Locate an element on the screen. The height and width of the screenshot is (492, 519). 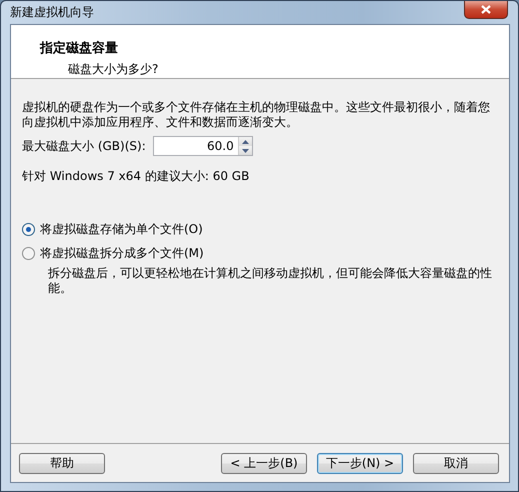
window-title: 新建虚拟机向导 is located at coordinates (52, 12).